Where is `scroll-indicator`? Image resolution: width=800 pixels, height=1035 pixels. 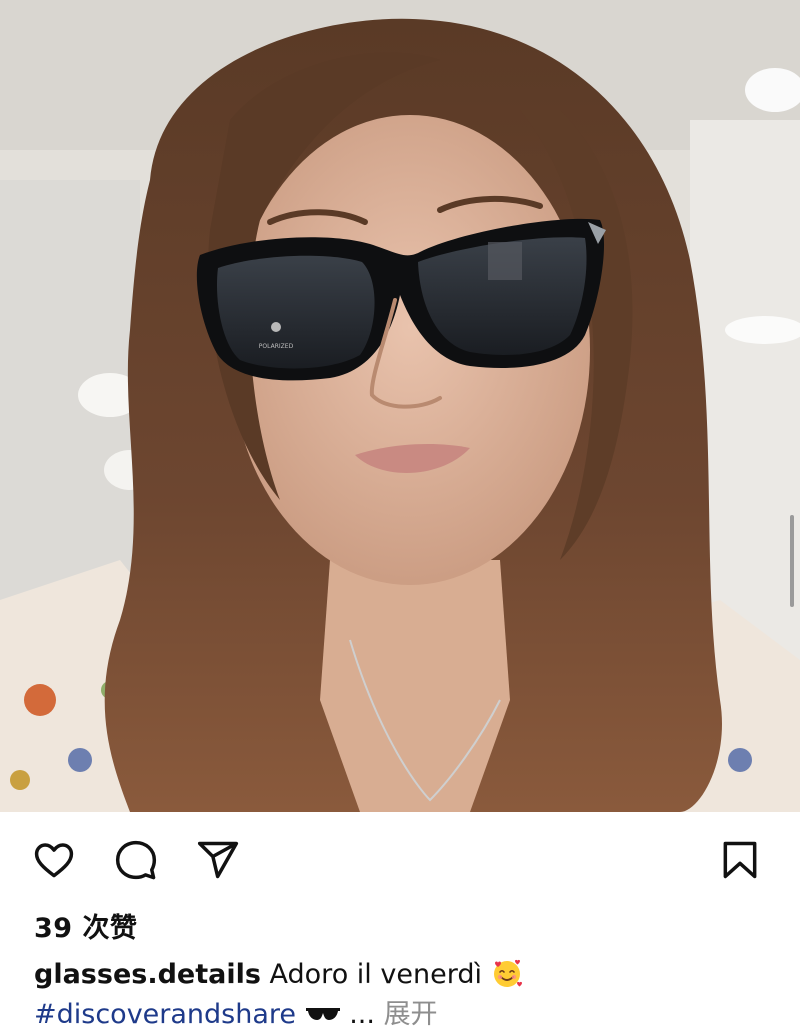 scroll-indicator is located at coordinates (792, 561).